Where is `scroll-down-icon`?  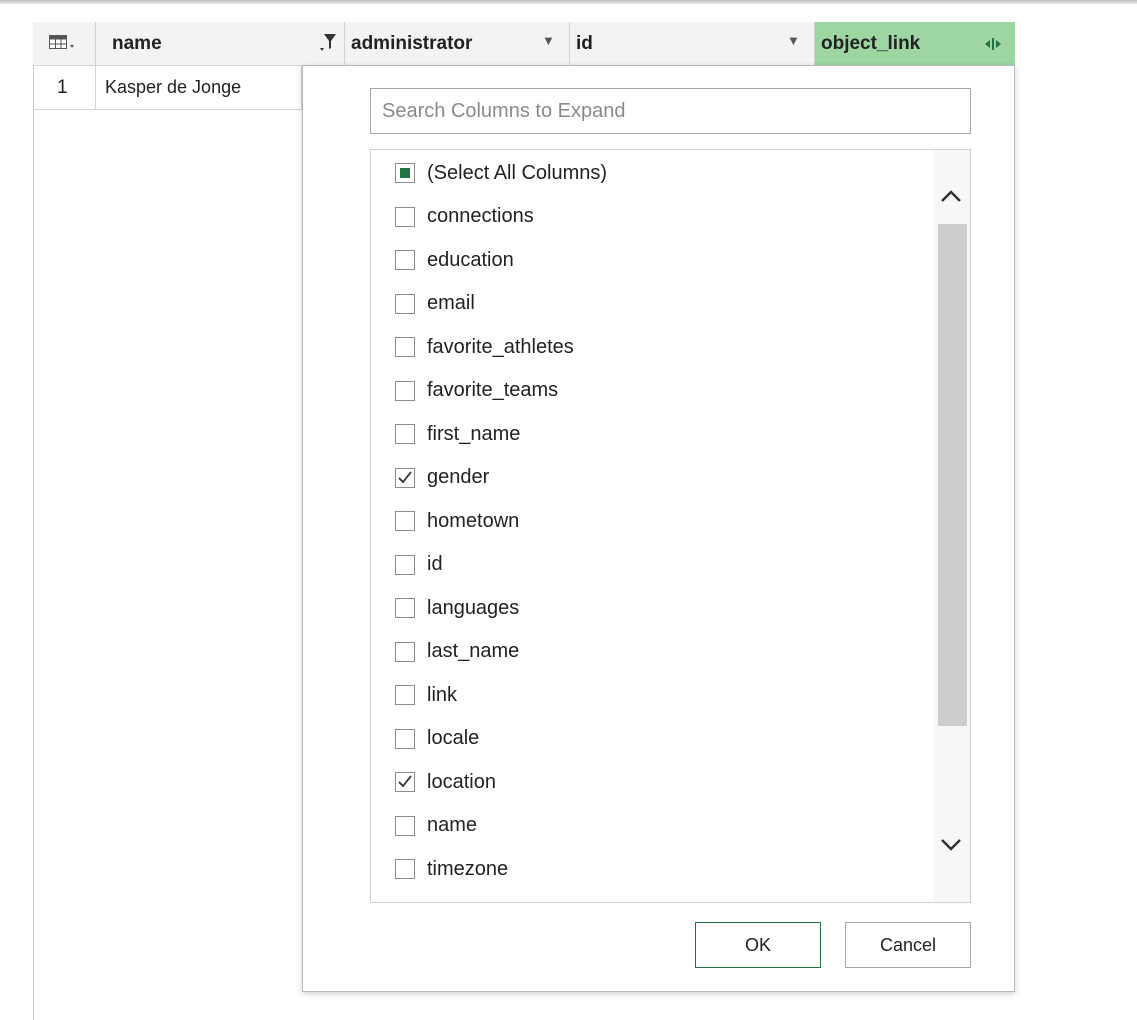
scroll-down-icon is located at coordinates (951, 846).